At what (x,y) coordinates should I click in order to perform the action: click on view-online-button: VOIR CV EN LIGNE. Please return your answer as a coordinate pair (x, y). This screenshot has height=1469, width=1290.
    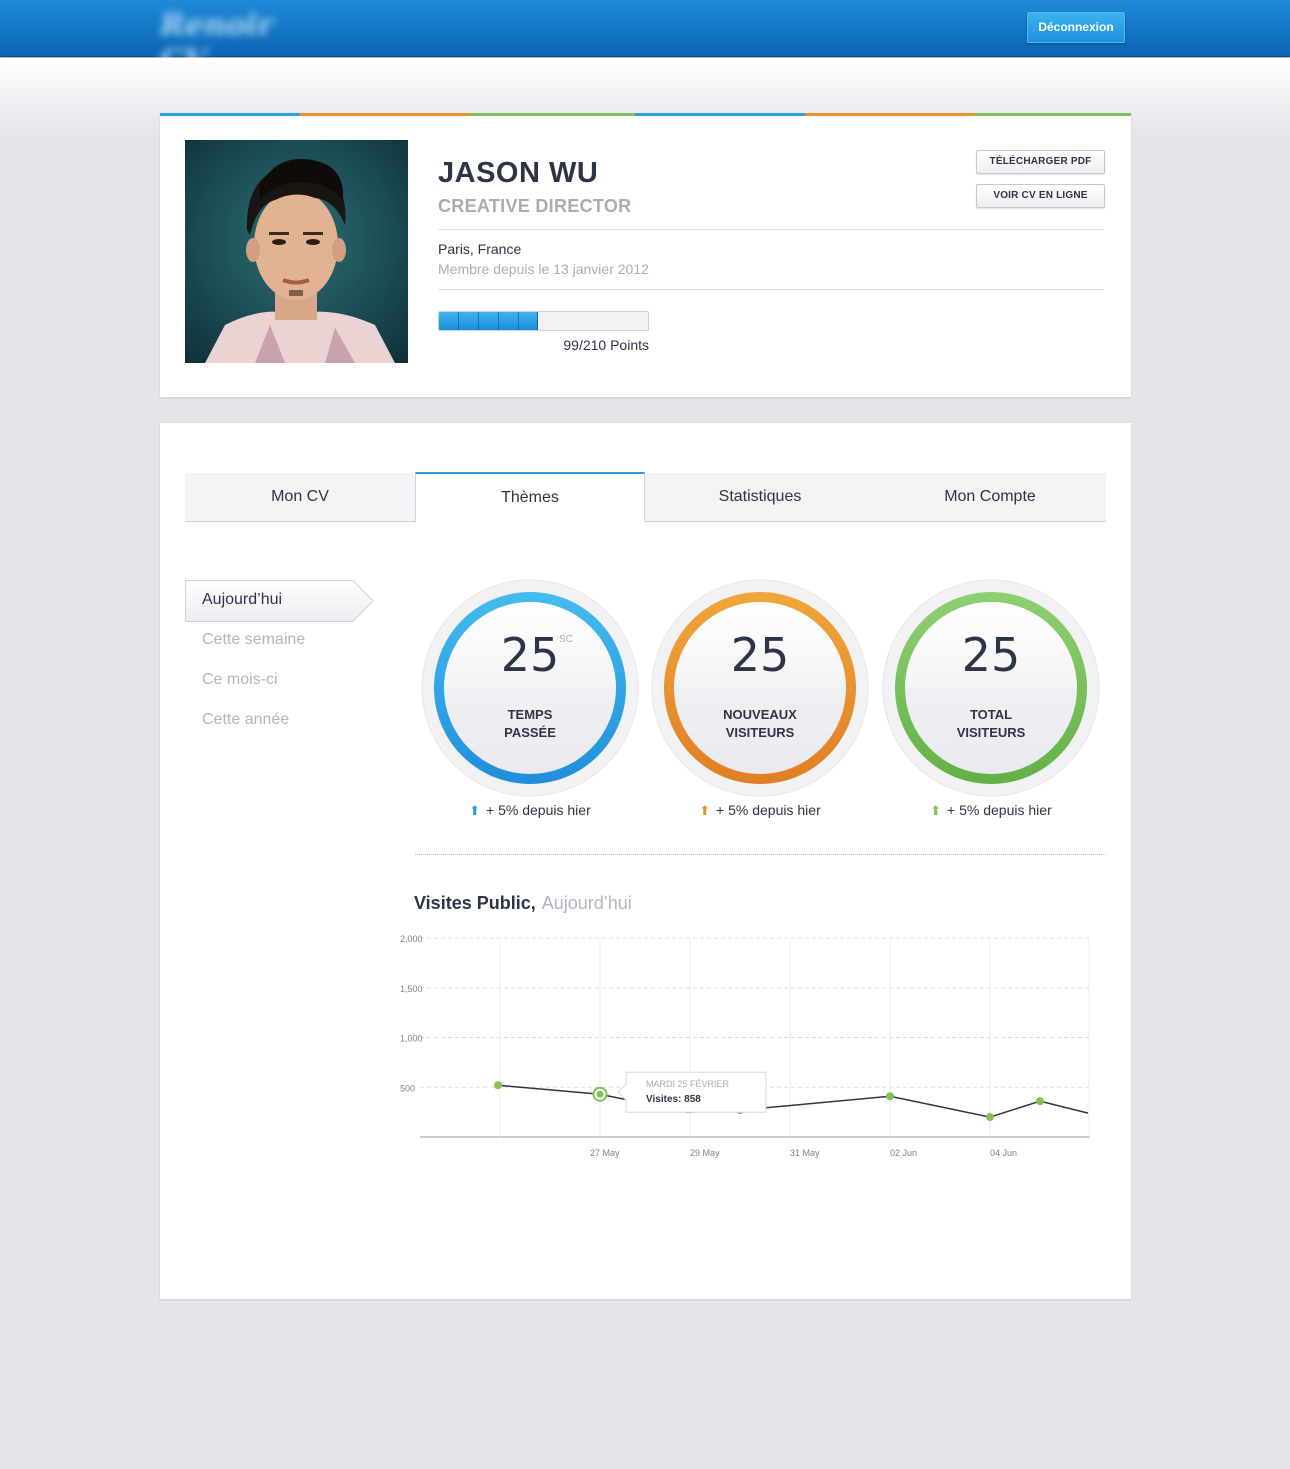
    Looking at the image, I should click on (1040, 196).